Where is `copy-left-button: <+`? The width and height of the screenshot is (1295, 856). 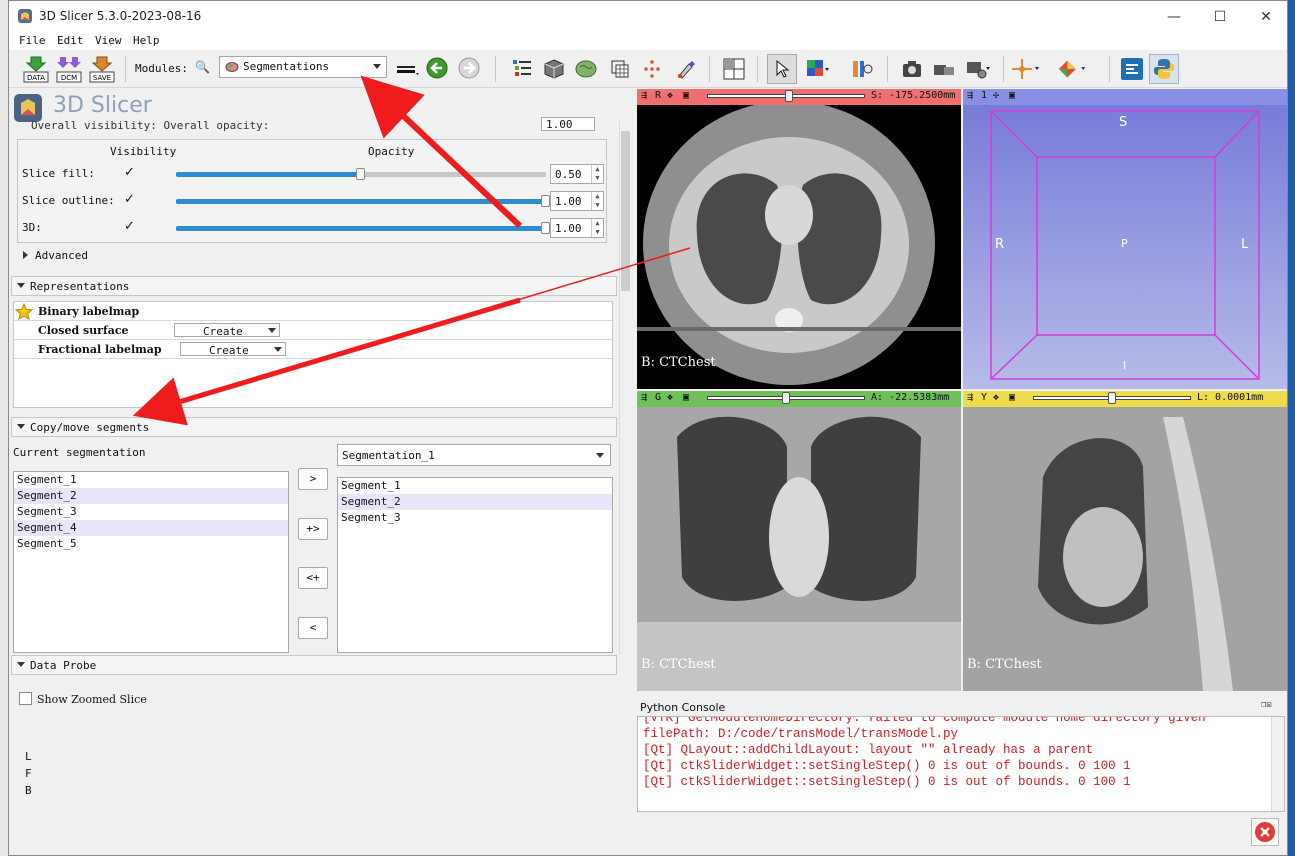
copy-left-button: <+ is located at coordinates (313, 578).